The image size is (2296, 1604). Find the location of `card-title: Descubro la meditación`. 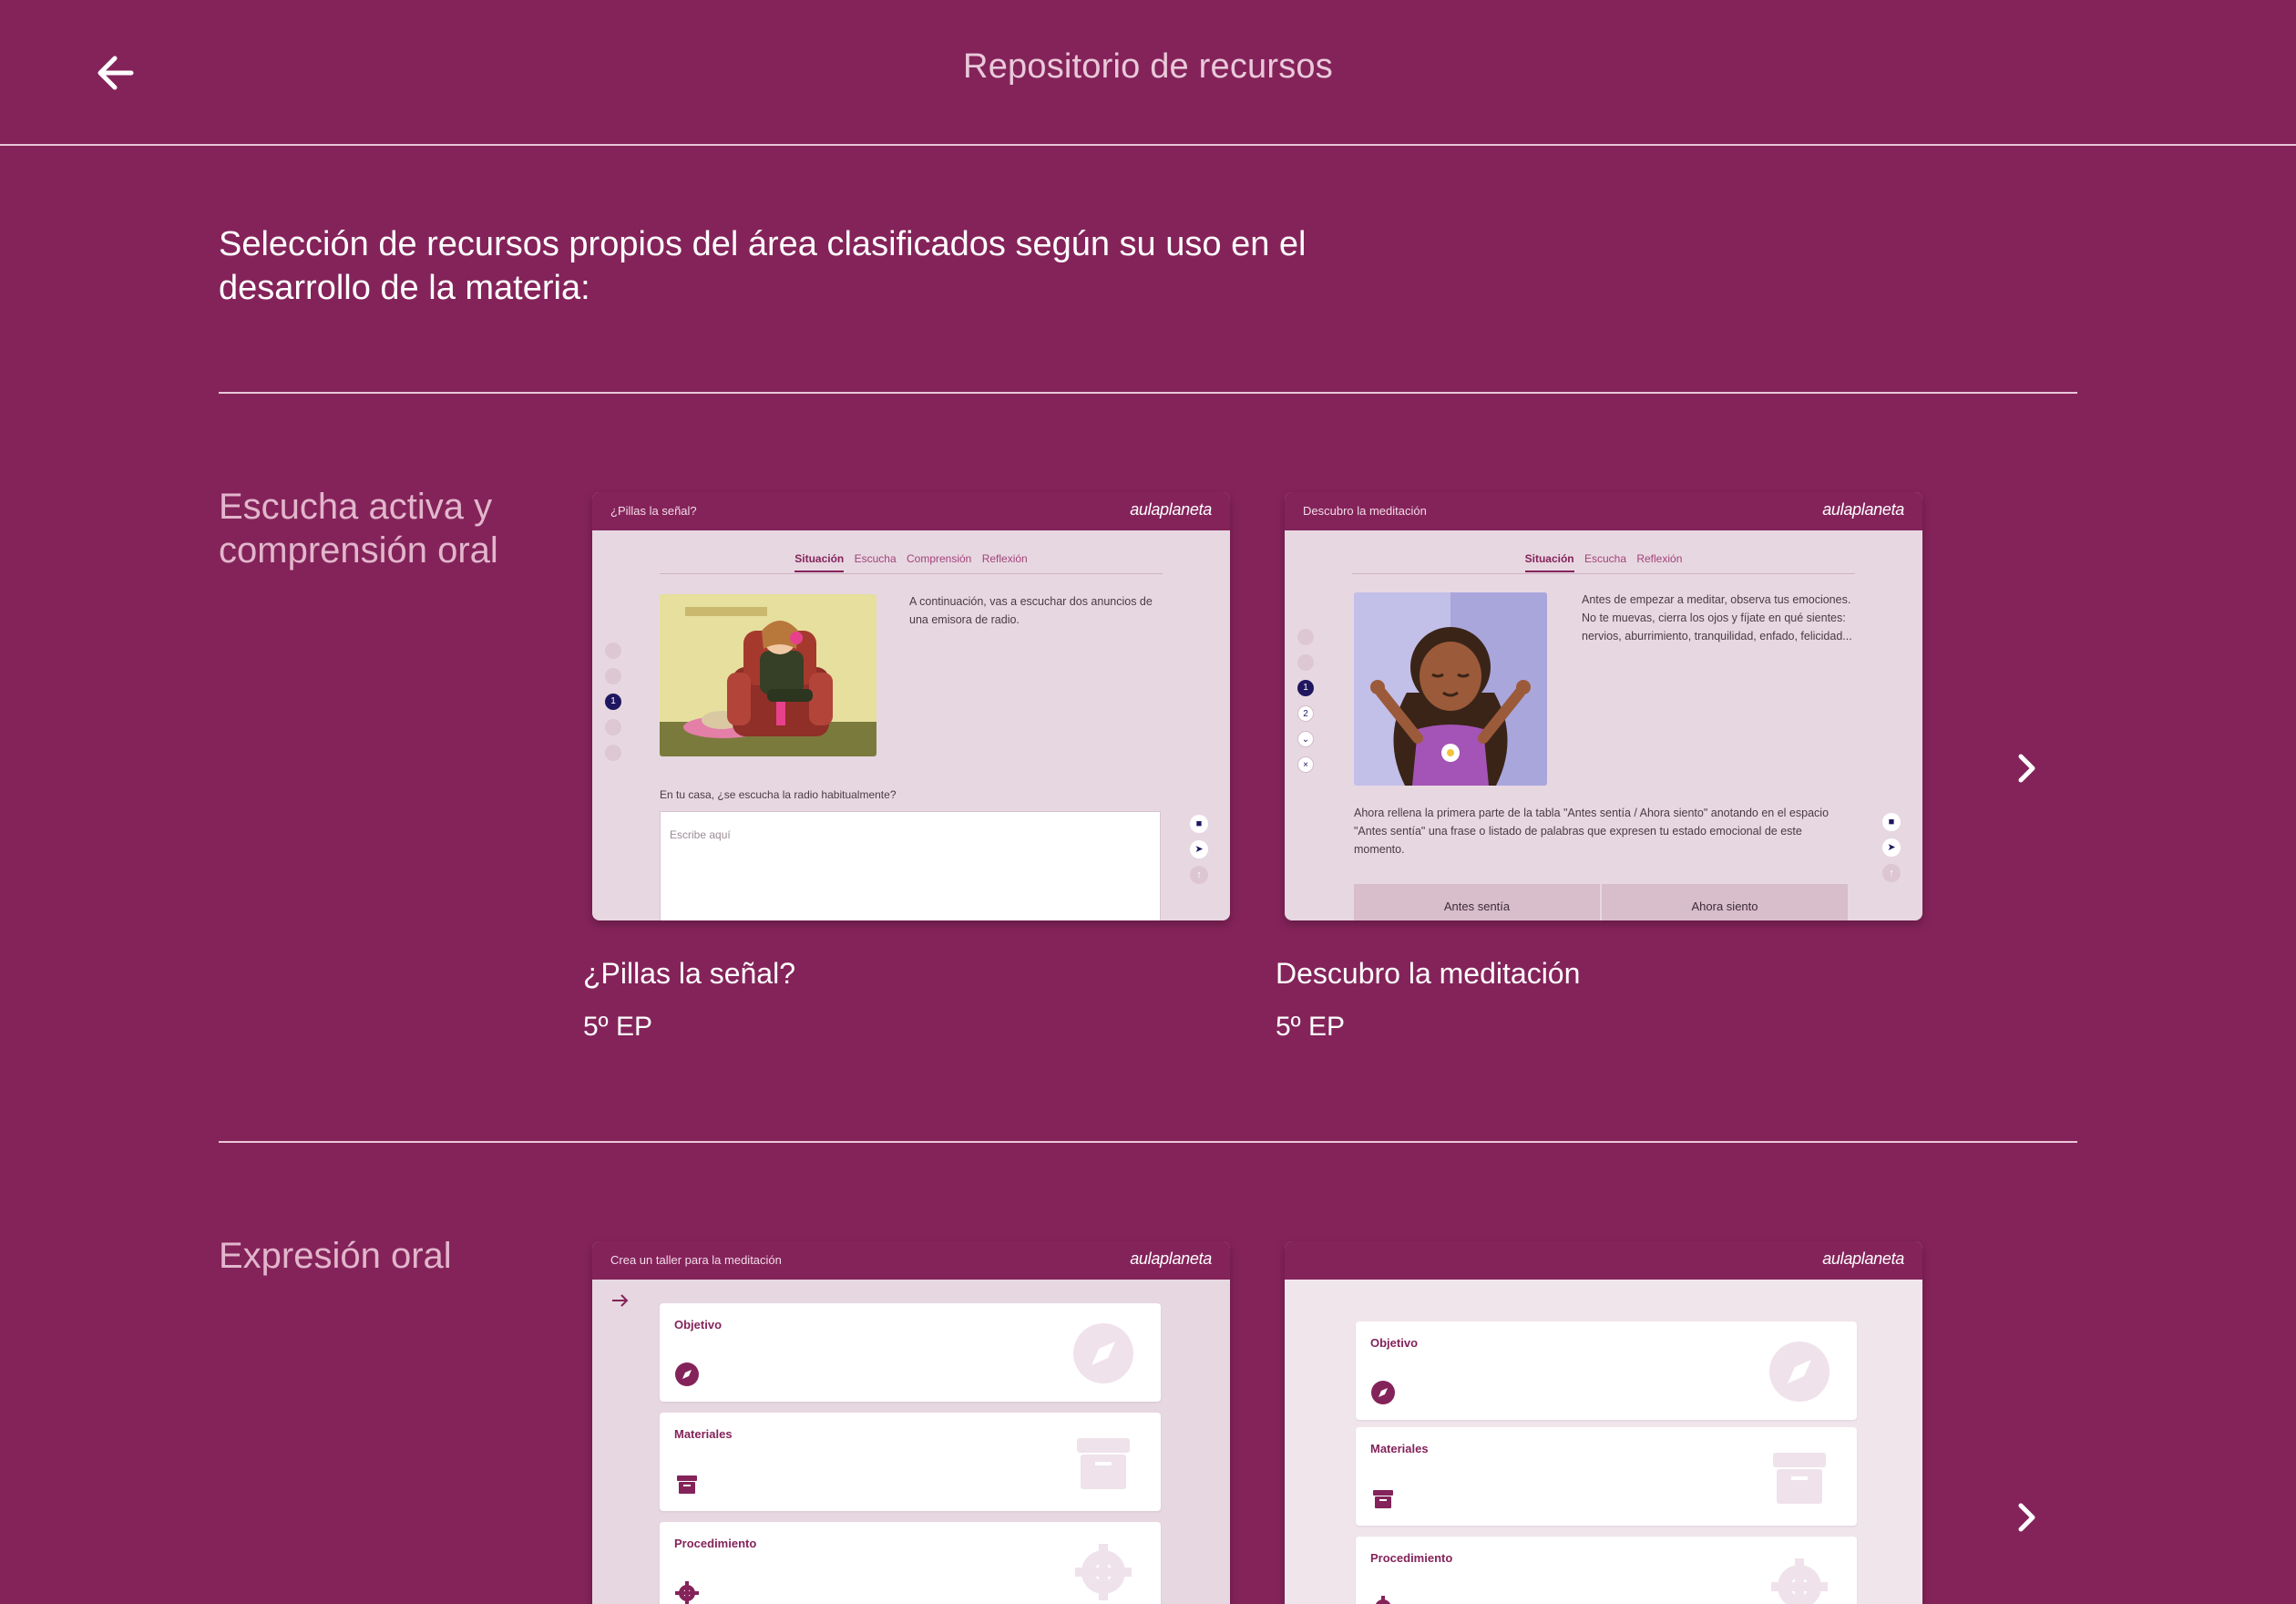

card-title: Descubro la meditación is located at coordinates (1428, 974).